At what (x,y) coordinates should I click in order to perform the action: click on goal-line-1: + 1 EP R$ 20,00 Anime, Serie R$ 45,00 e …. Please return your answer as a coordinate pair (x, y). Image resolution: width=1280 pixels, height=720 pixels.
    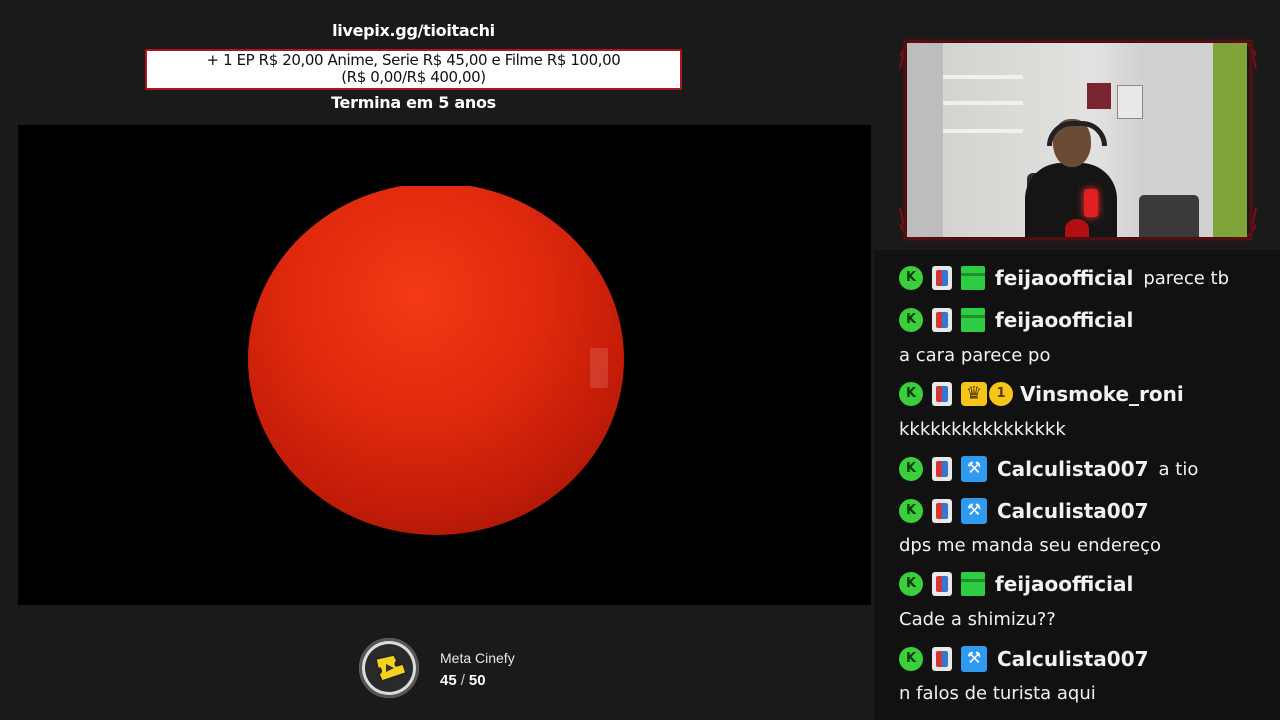
    Looking at the image, I should click on (413, 60).